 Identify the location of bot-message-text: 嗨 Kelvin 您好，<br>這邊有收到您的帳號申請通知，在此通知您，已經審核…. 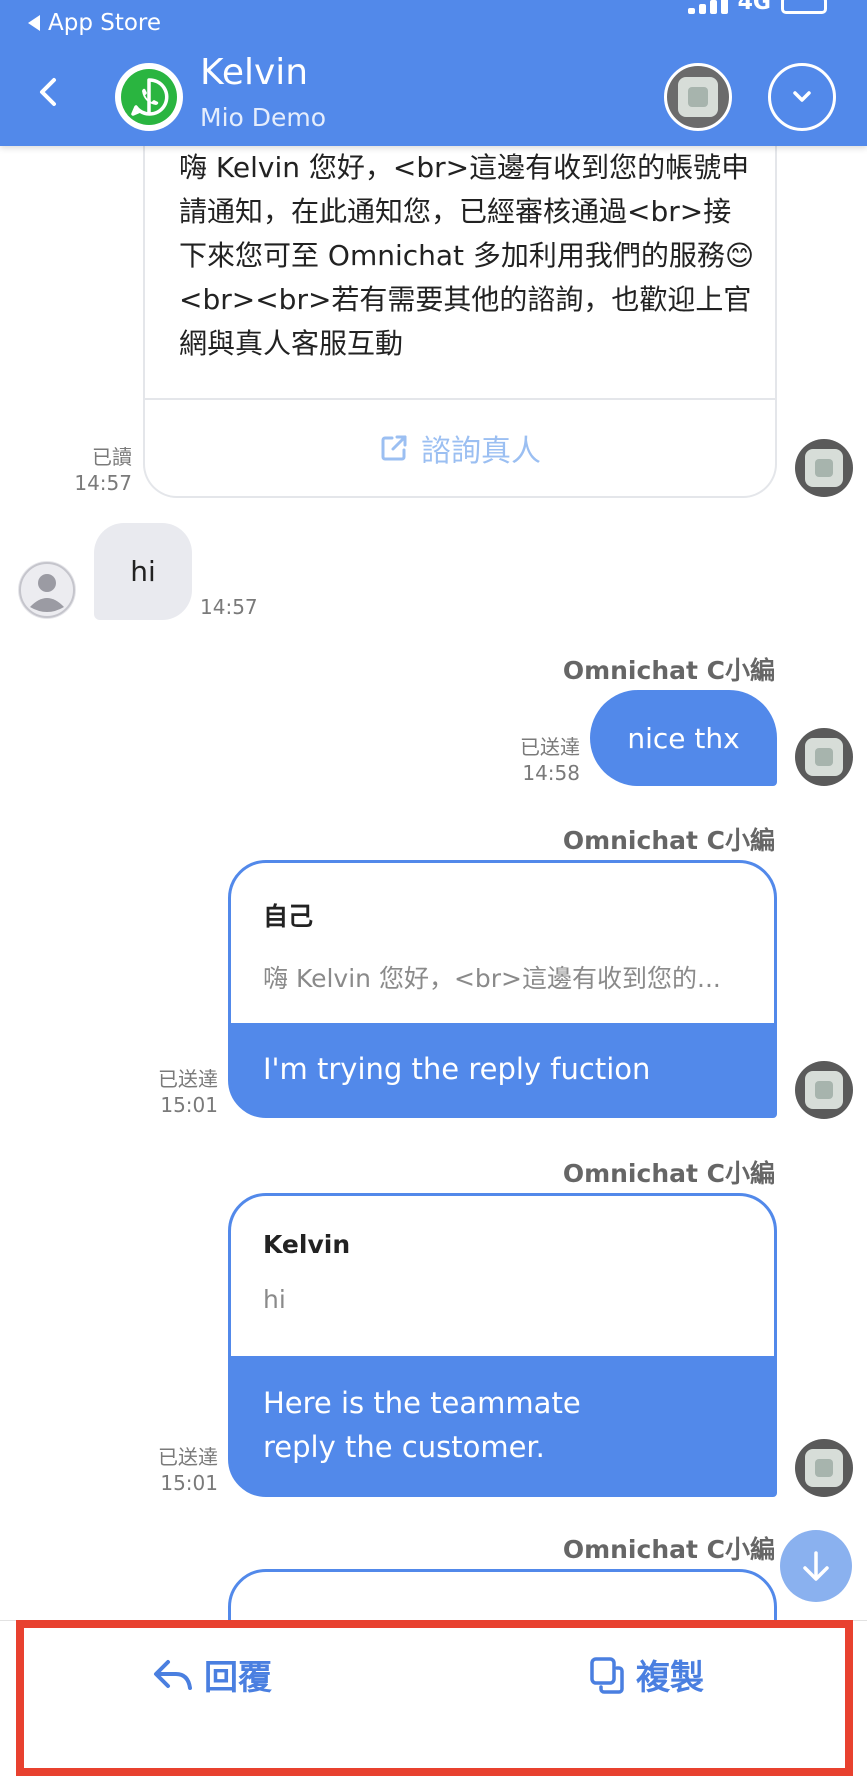
(467, 255).